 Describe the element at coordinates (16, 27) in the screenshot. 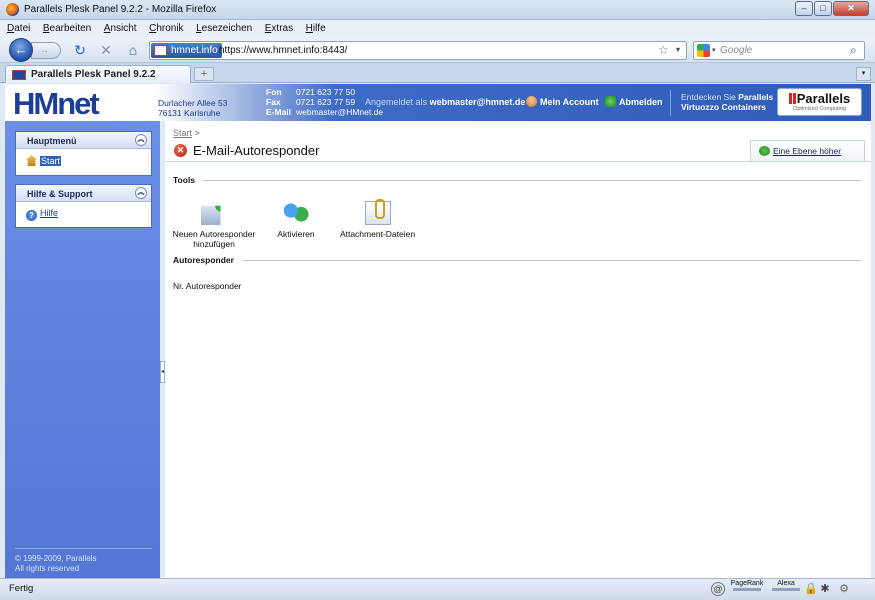

I see `menu-datei: Datei` at that location.